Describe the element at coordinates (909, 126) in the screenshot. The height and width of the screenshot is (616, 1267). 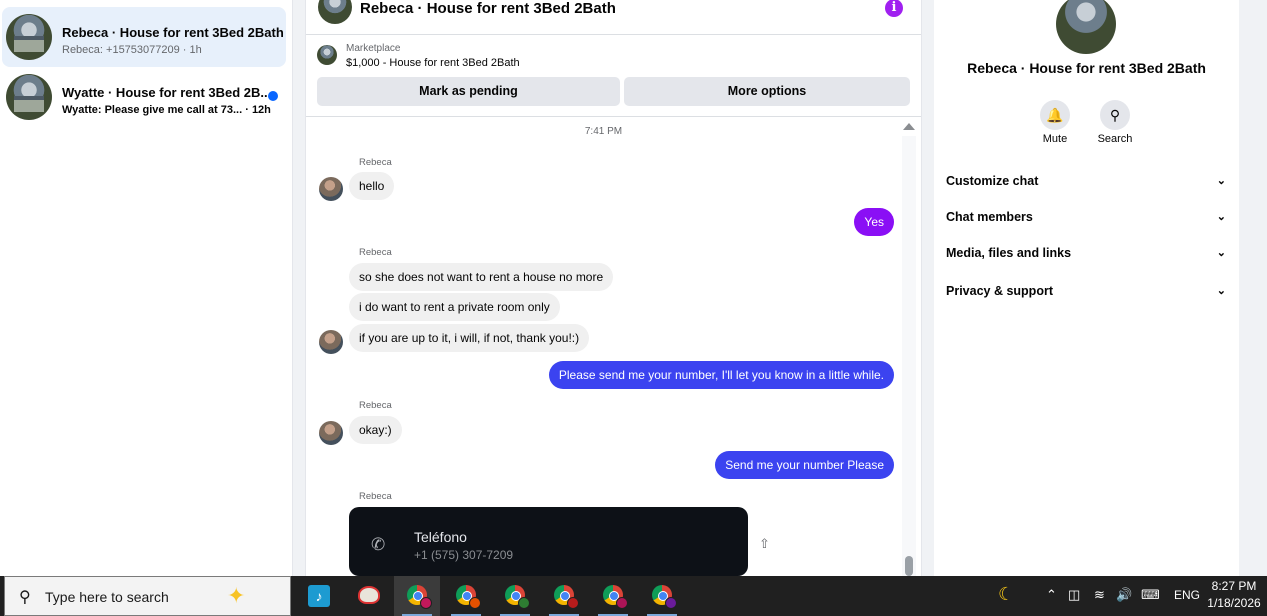
I see `scroll-up-arrow-icon` at that location.